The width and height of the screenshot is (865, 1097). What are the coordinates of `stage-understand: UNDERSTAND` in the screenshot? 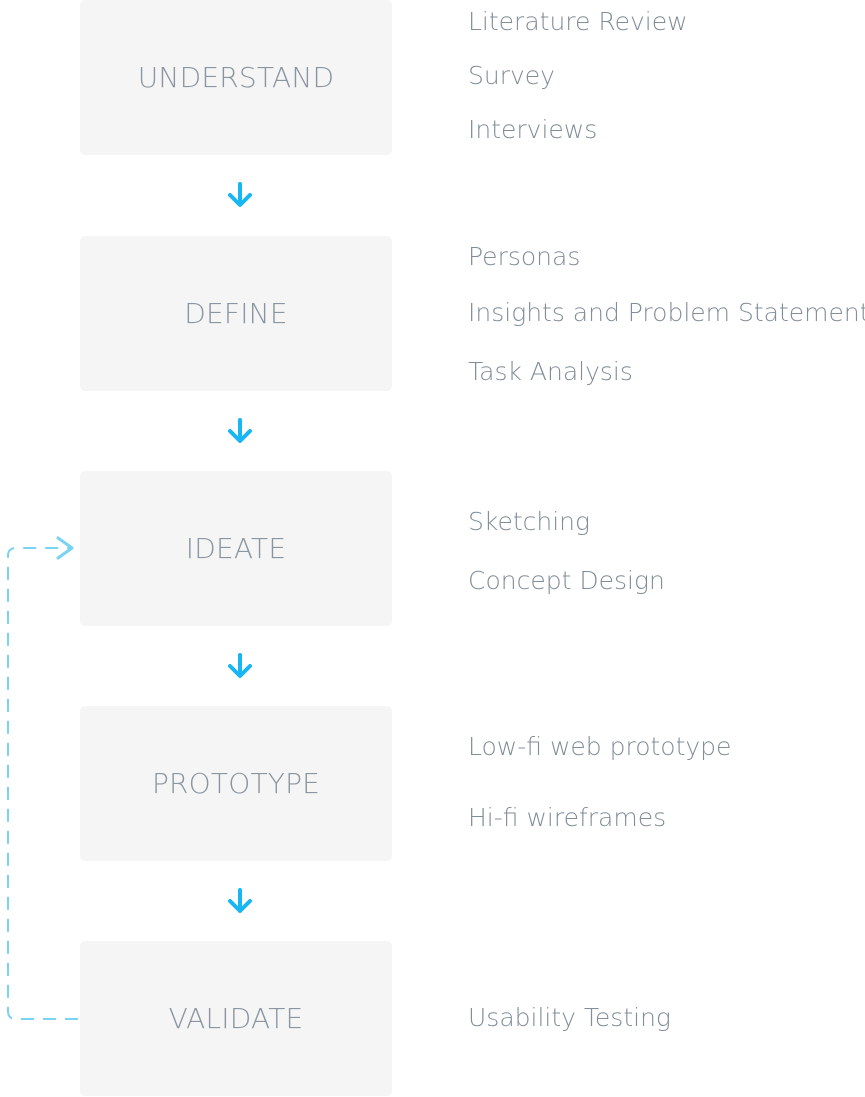 It's located at (236, 77).